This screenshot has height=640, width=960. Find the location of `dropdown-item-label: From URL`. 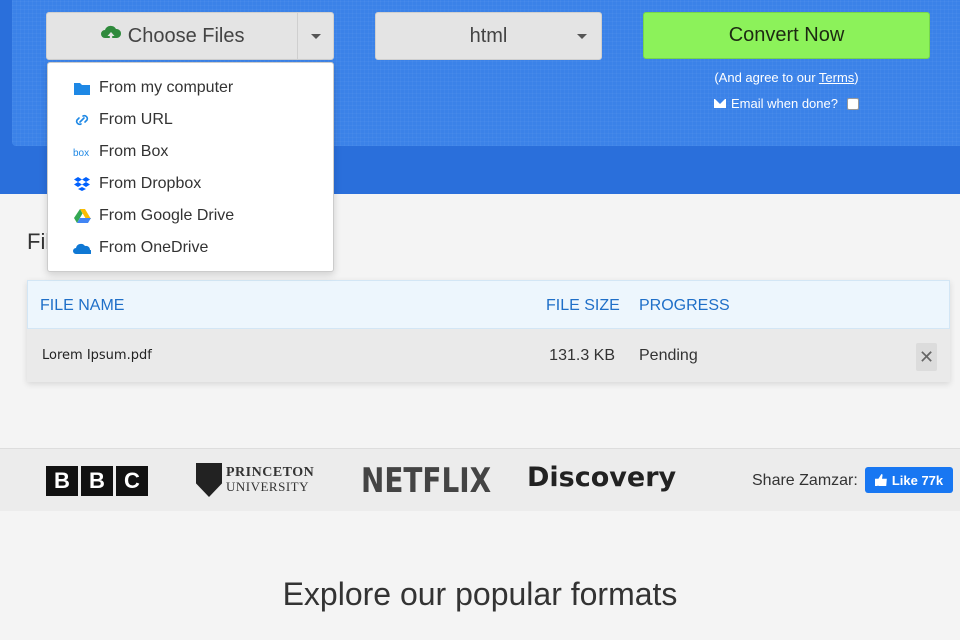

dropdown-item-label: From URL is located at coordinates (136, 119).